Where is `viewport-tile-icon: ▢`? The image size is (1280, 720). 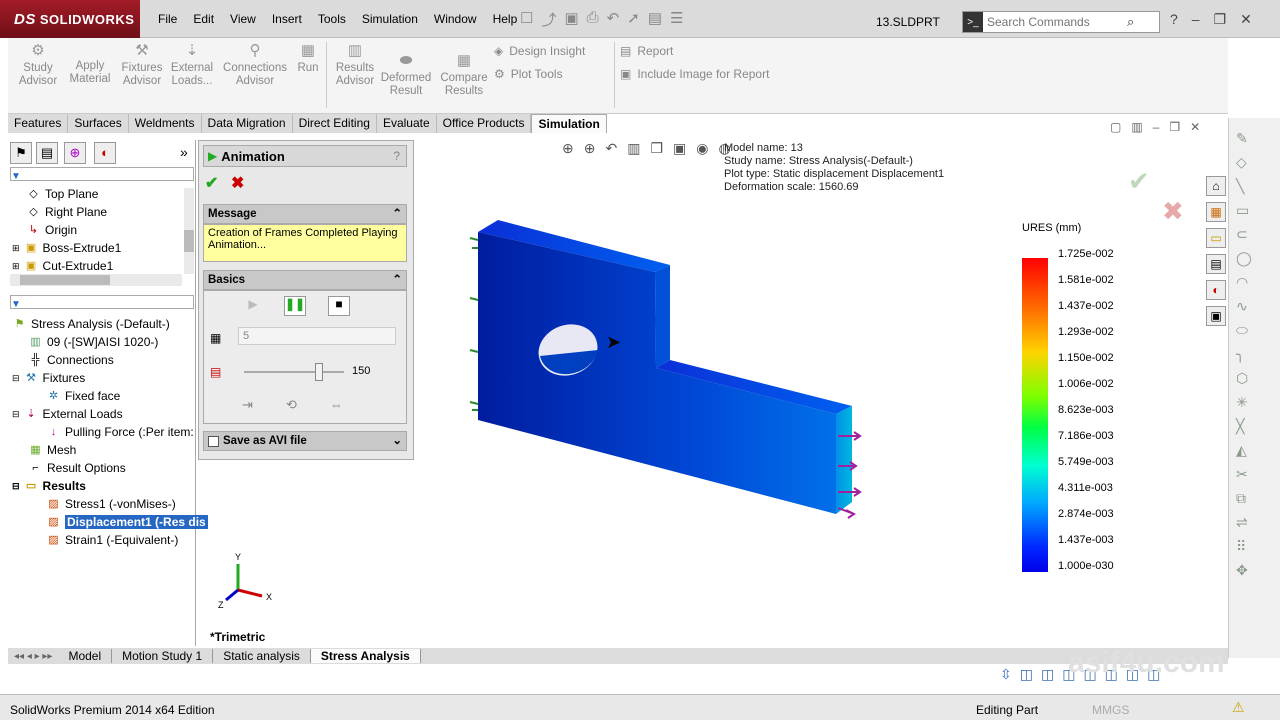
viewport-tile-icon: ▢ is located at coordinates (1115, 127).